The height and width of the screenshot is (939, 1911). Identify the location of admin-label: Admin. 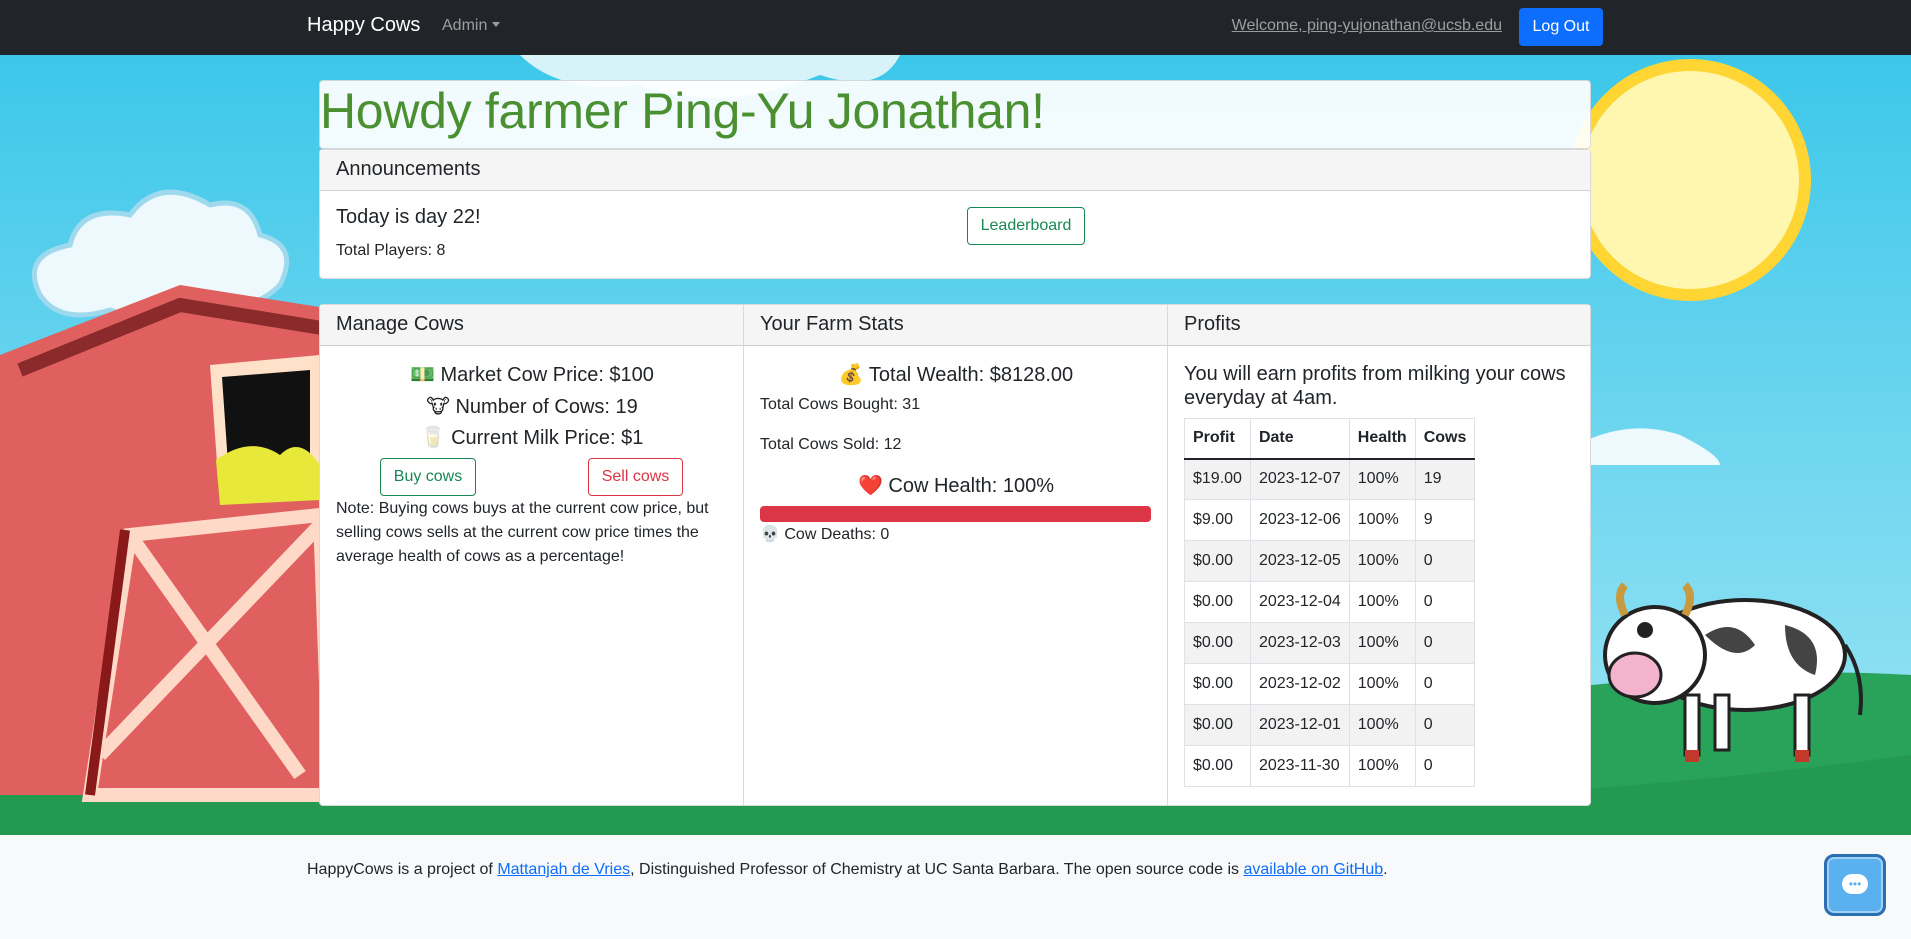
(465, 25).